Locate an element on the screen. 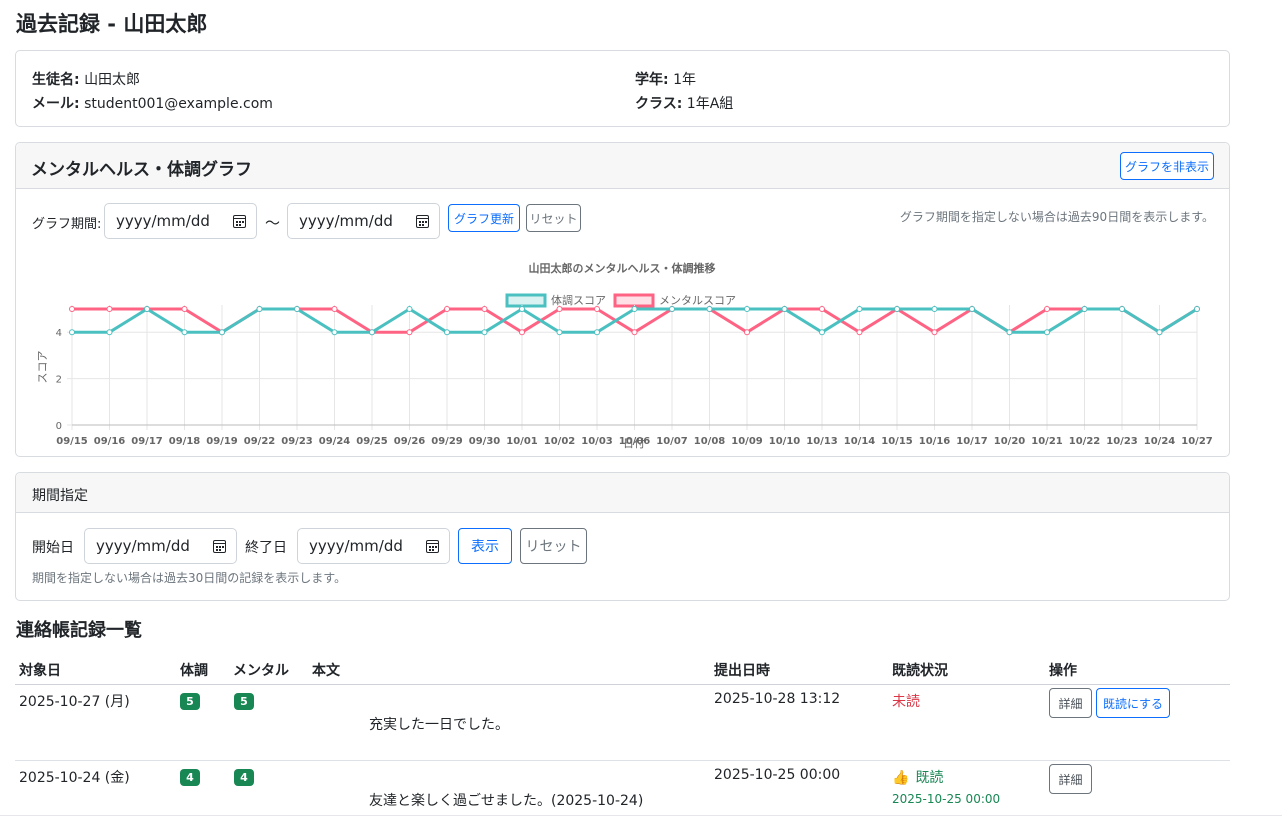 This screenshot has width=1282, height=820. student-grade-value: 1年 is located at coordinates (684, 80).